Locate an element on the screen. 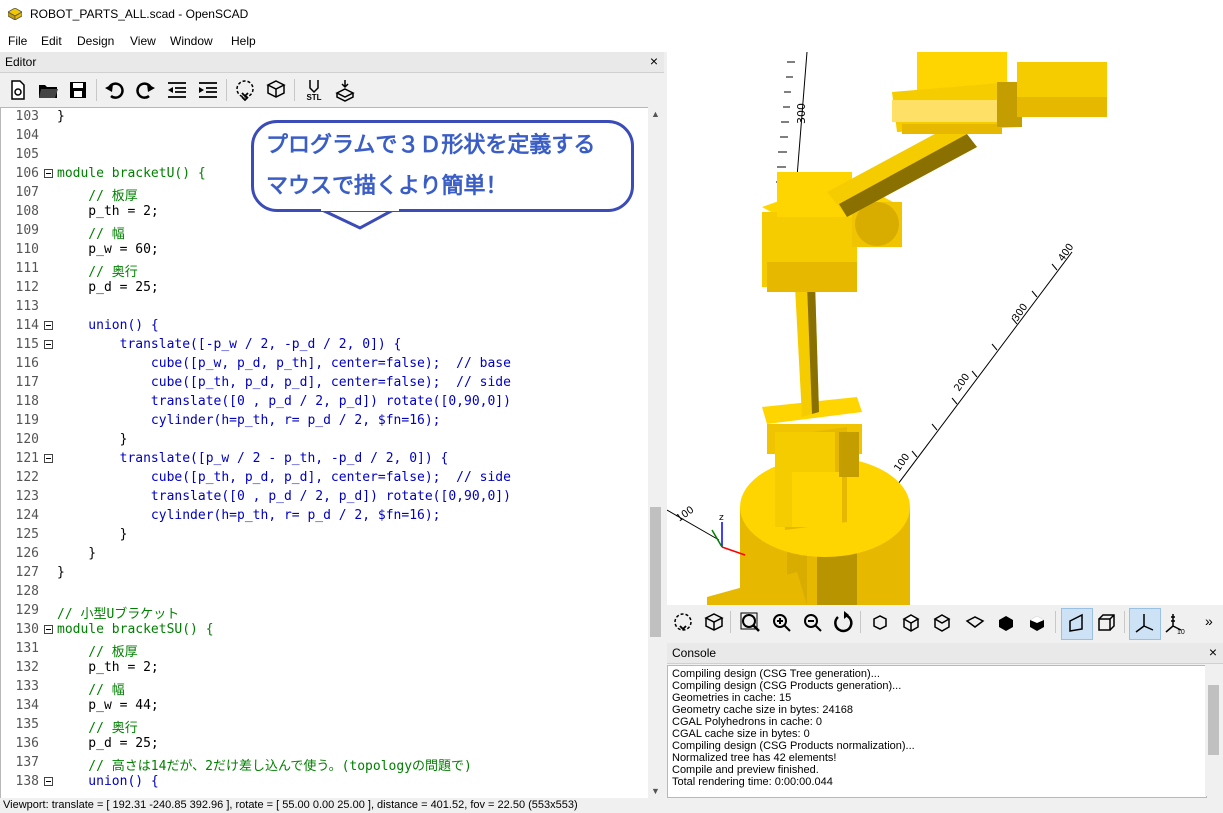  code-line: 137 // 高さは14だが、2だけ差し込んで使う。(topologyの問題で) is located at coordinates (325, 764).